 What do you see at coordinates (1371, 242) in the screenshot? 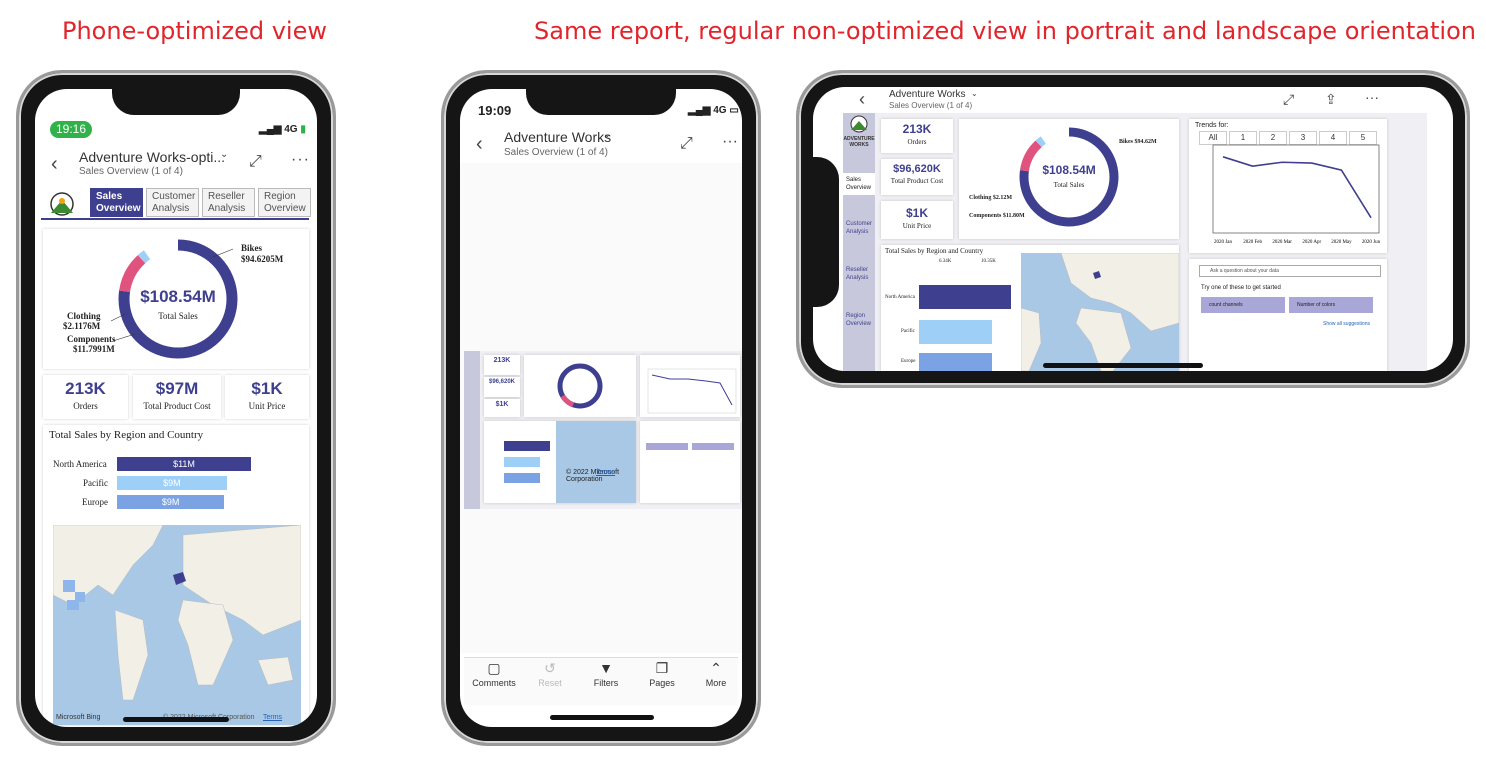
I see `trend-x-tick: 2020 Jun` at bounding box center [1371, 242].